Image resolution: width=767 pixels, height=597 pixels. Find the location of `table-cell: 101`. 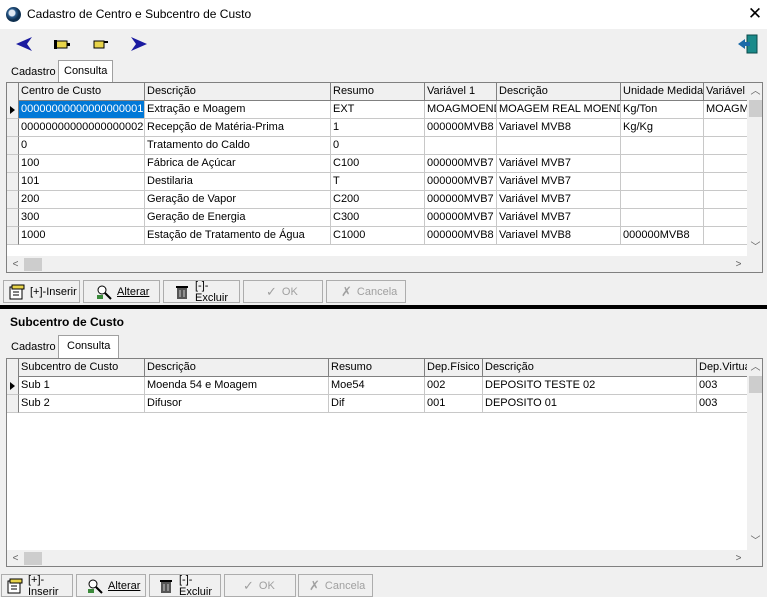

table-cell: 101 is located at coordinates (82, 182).